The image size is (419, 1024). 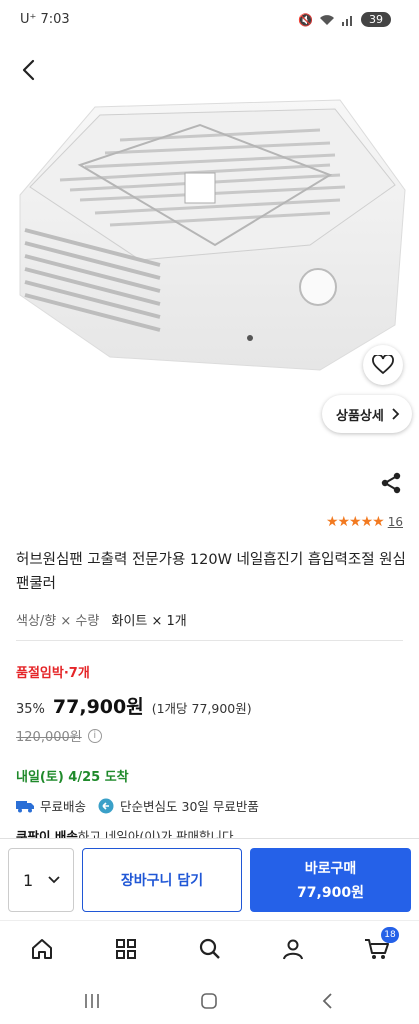 I want to click on status-icons: 🔇 39, so click(x=344, y=19).